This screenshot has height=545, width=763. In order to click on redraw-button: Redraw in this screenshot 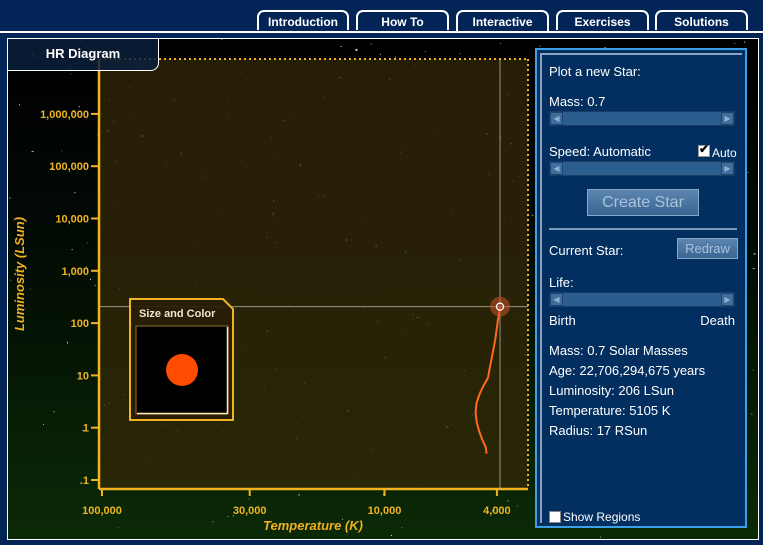, I will do `click(707, 248)`.